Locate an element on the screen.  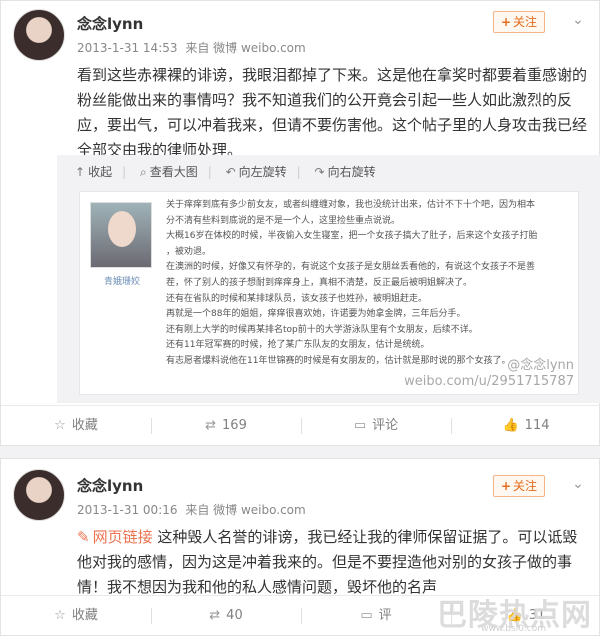
rotate-left-label: 向左旋转 is located at coordinates (262, 172).